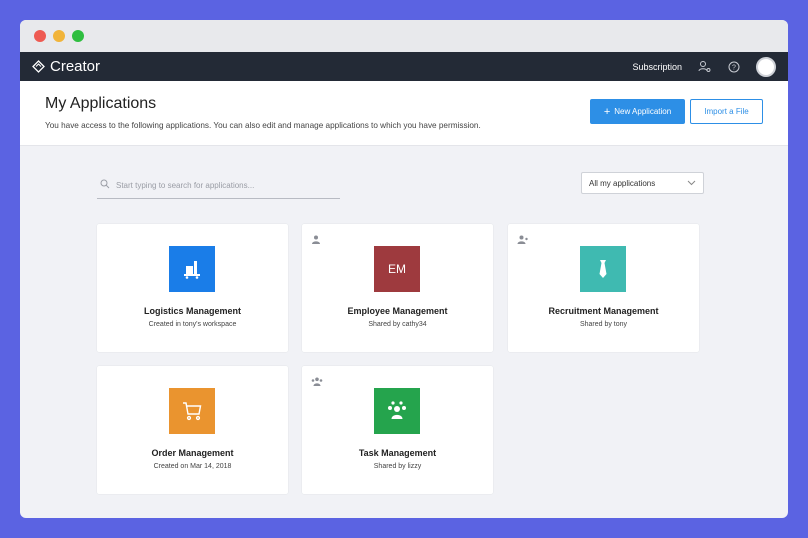 The height and width of the screenshot is (538, 808). What do you see at coordinates (317, 382) in the screenshot?
I see `shared-group-icon` at bounding box center [317, 382].